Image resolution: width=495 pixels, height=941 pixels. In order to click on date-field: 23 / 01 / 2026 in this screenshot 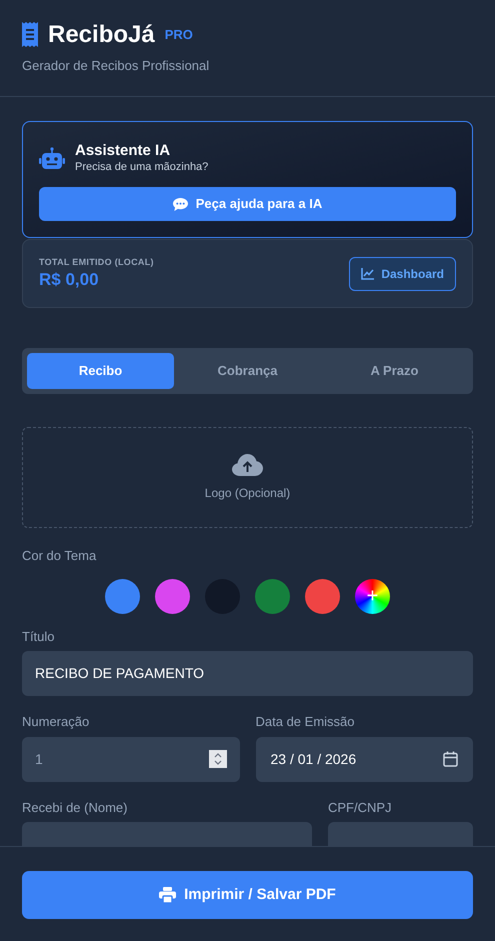, I will do `click(364, 759)`.